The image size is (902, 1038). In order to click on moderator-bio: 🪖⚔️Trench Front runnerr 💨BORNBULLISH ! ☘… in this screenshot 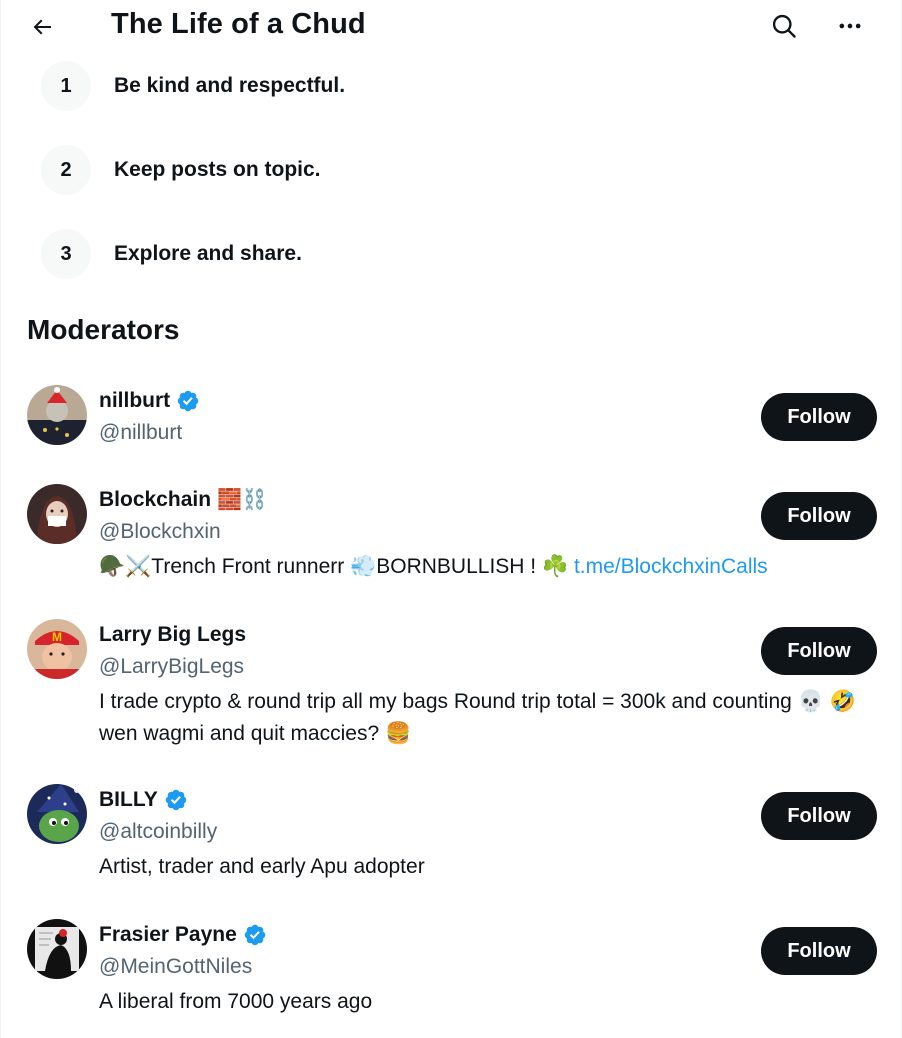, I will do `click(494, 567)`.